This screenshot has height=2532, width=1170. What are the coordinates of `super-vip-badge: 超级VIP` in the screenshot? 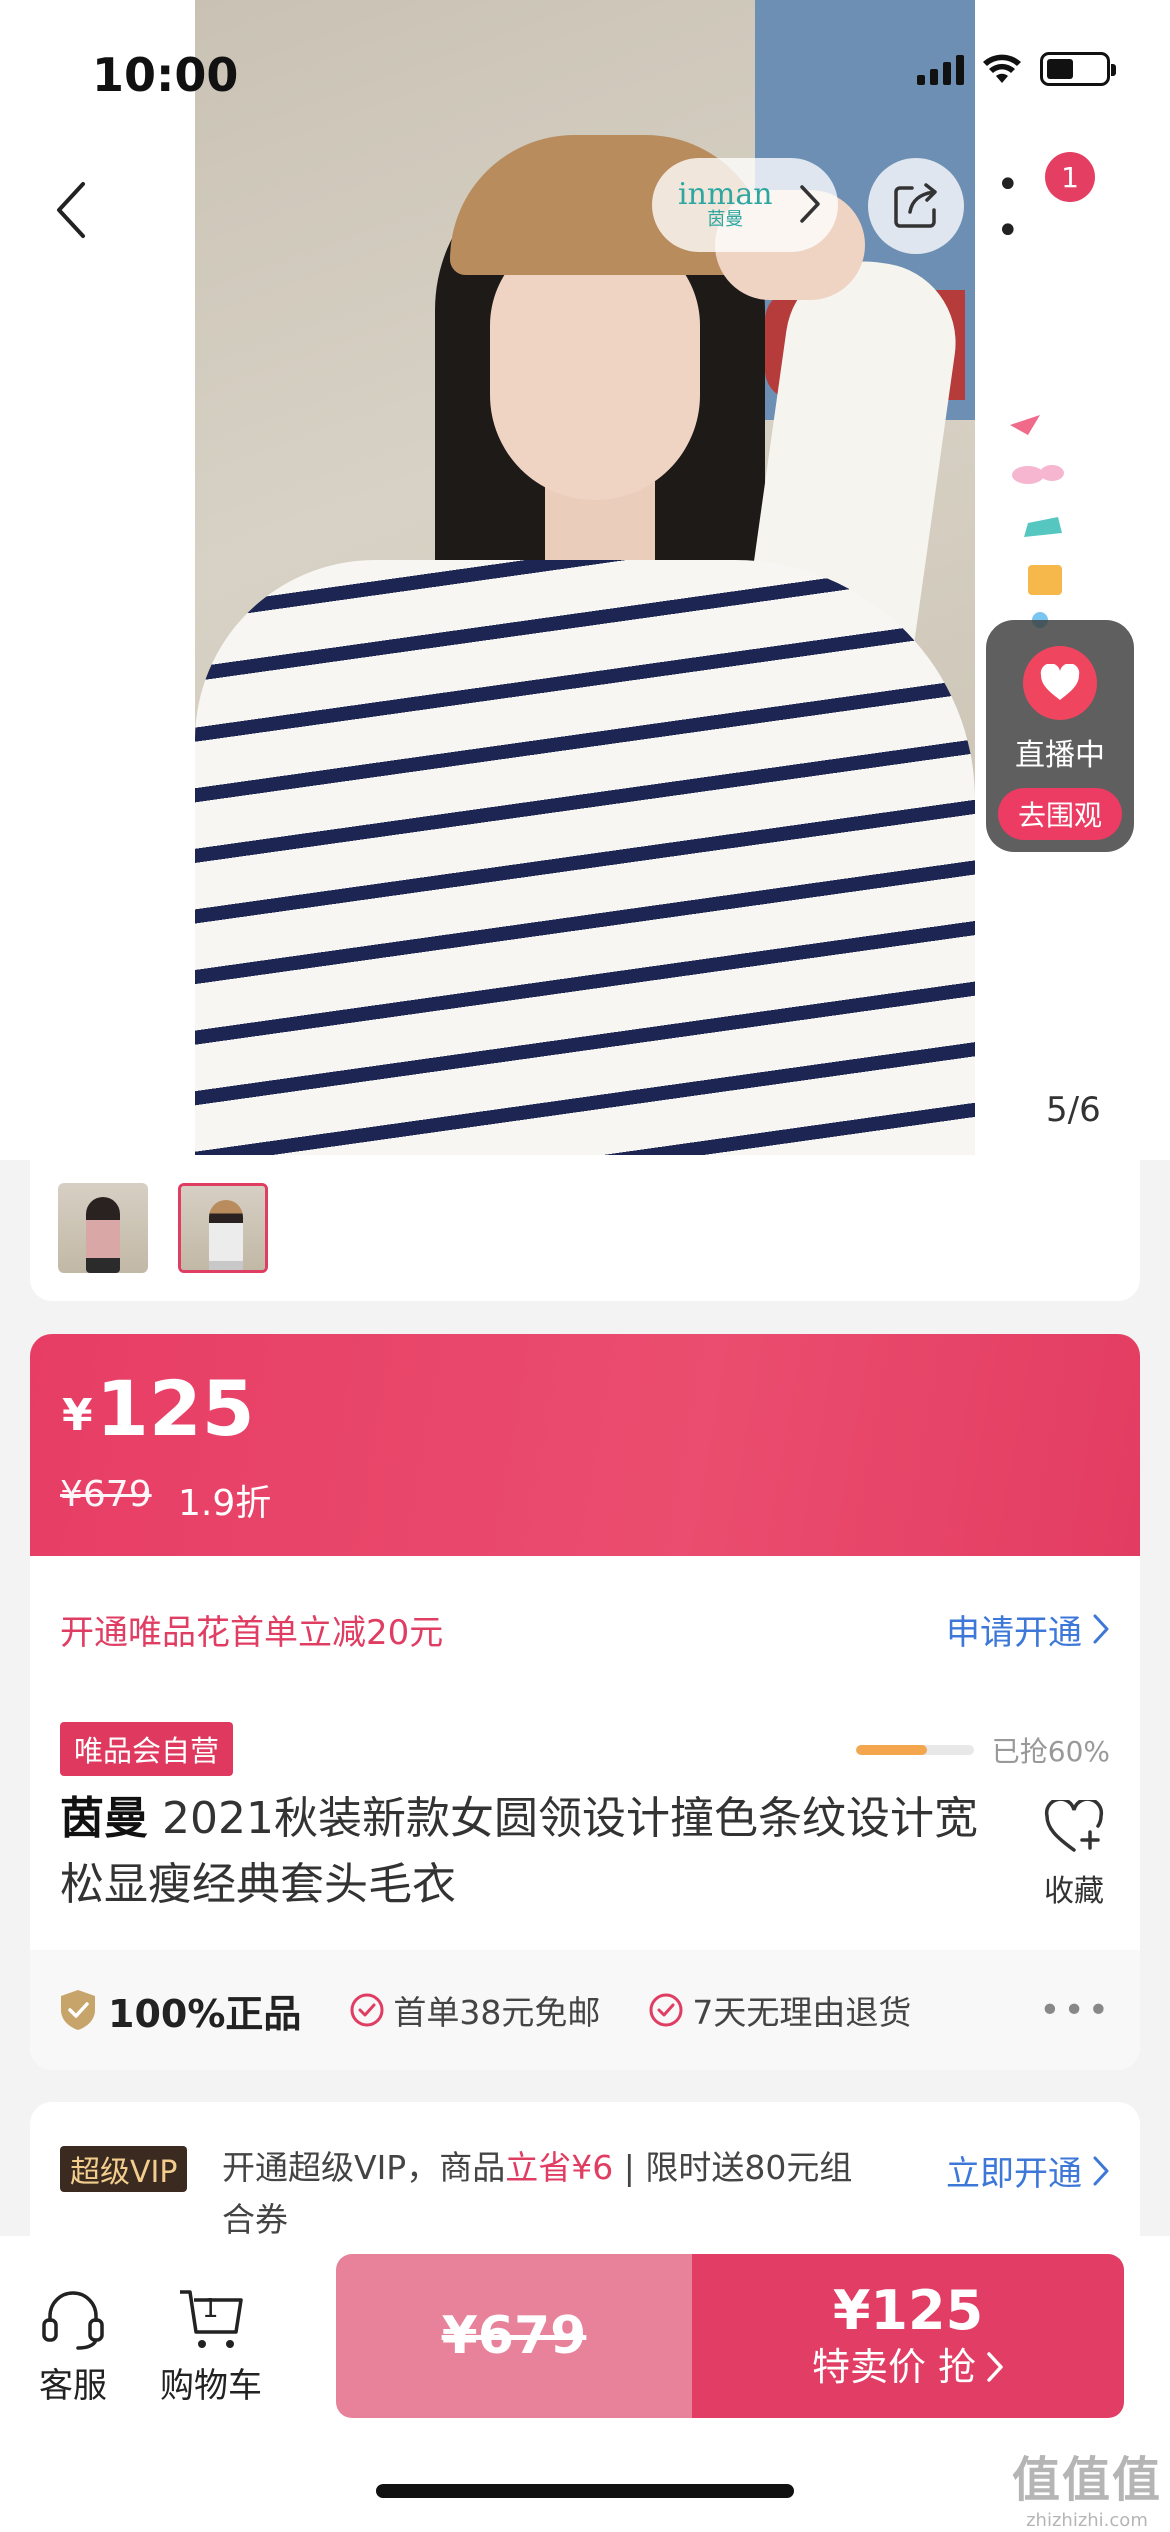 It's located at (124, 2169).